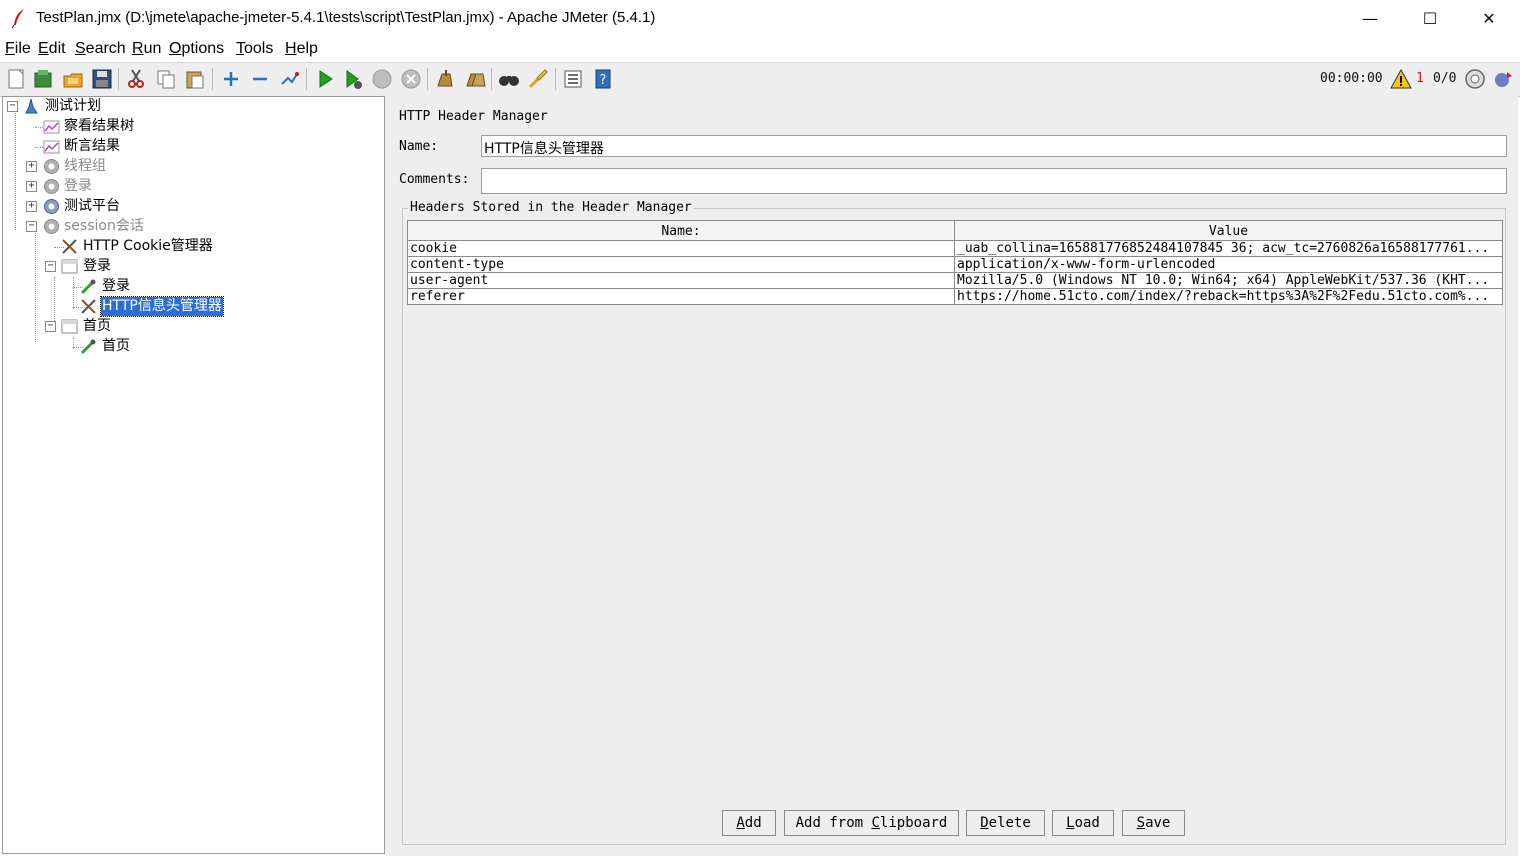  I want to click on warning-icon, so click(1401, 79).